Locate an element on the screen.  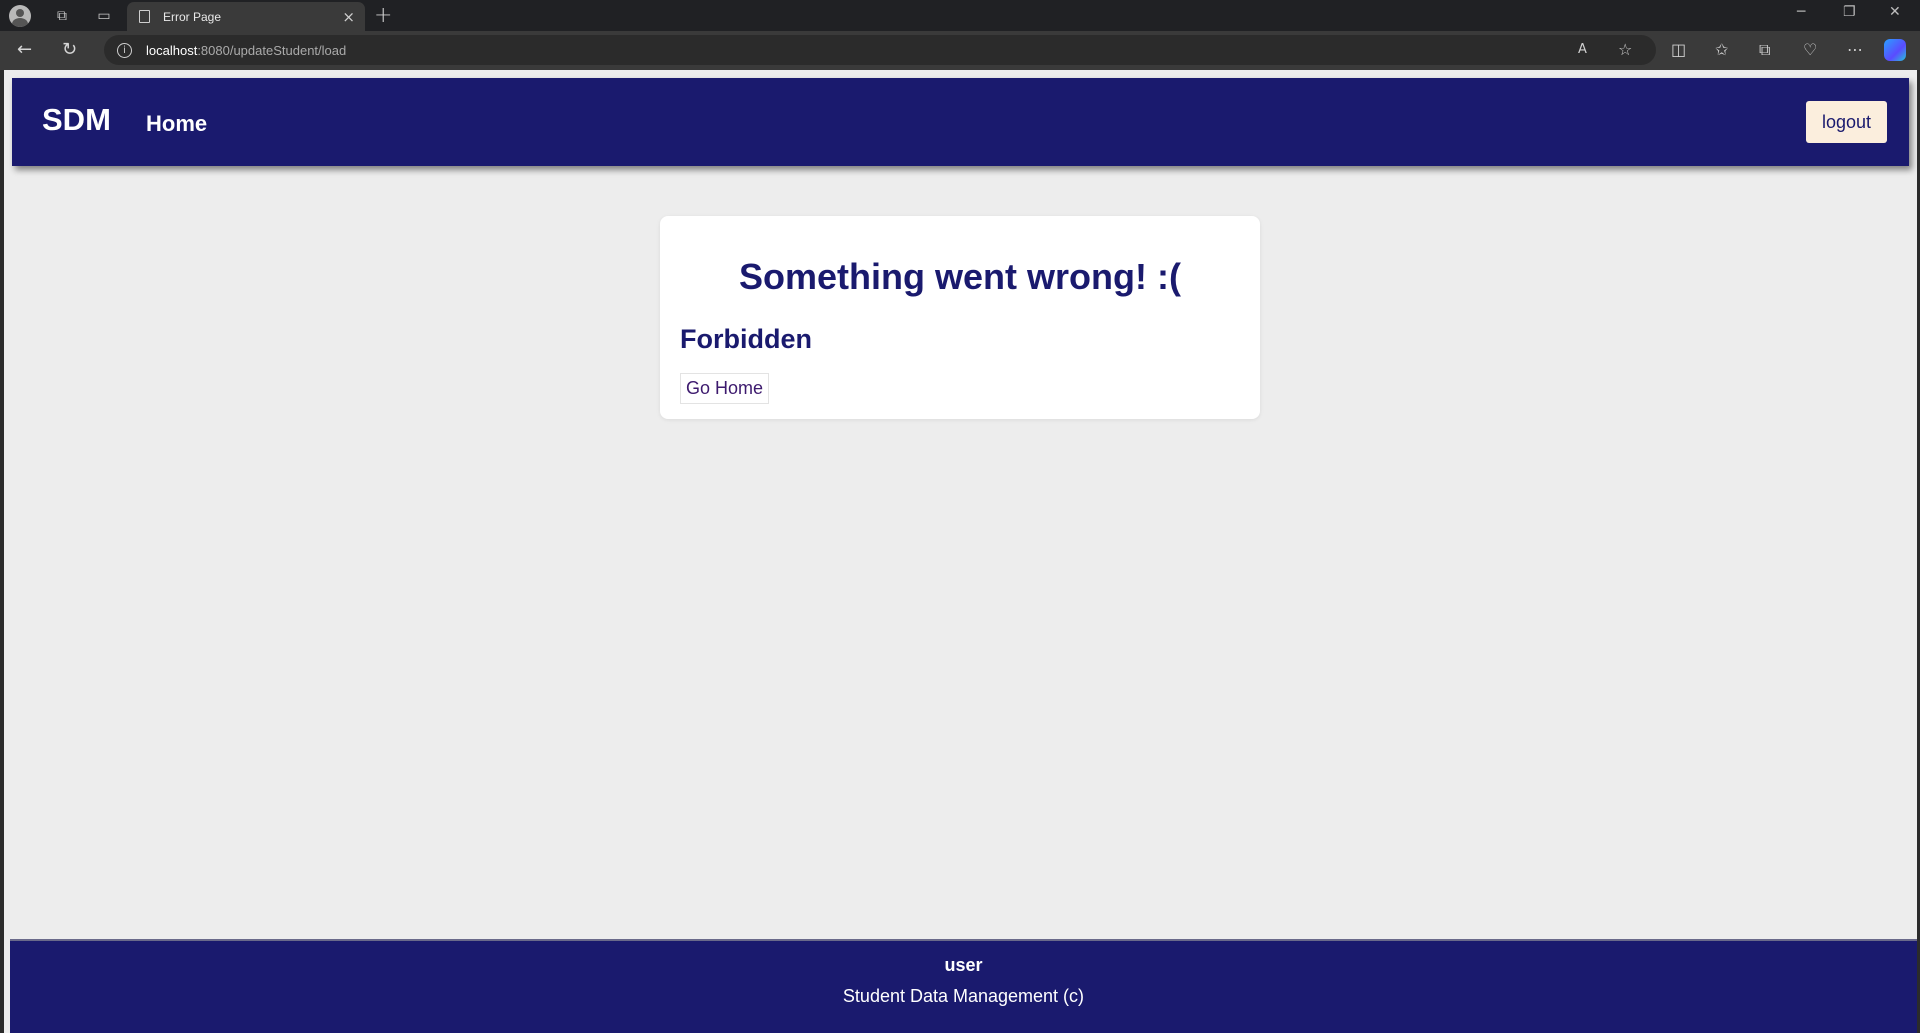
tab-actions-icon: ▭ is located at coordinates (104, 16).